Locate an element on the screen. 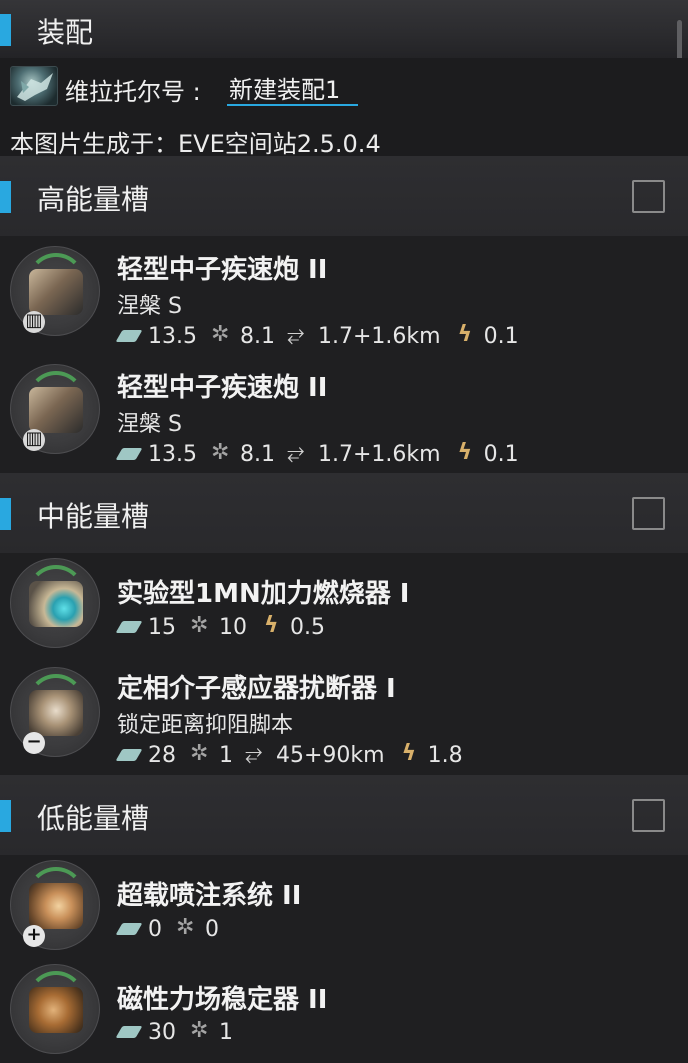 Image resolution: width=688 pixels, height=1063 pixels. cpu-value: 0 is located at coordinates (155, 929).